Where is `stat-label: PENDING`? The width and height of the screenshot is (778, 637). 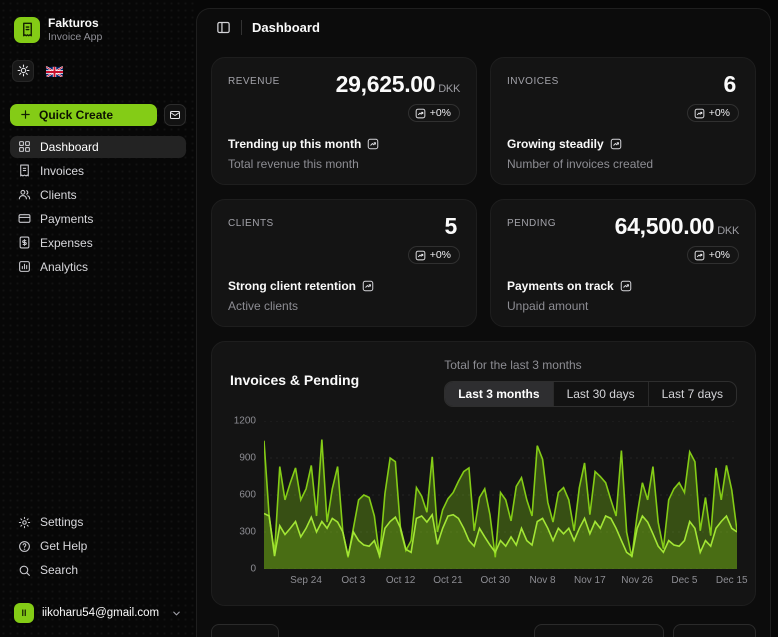
stat-label: PENDING is located at coordinates (532, 223).